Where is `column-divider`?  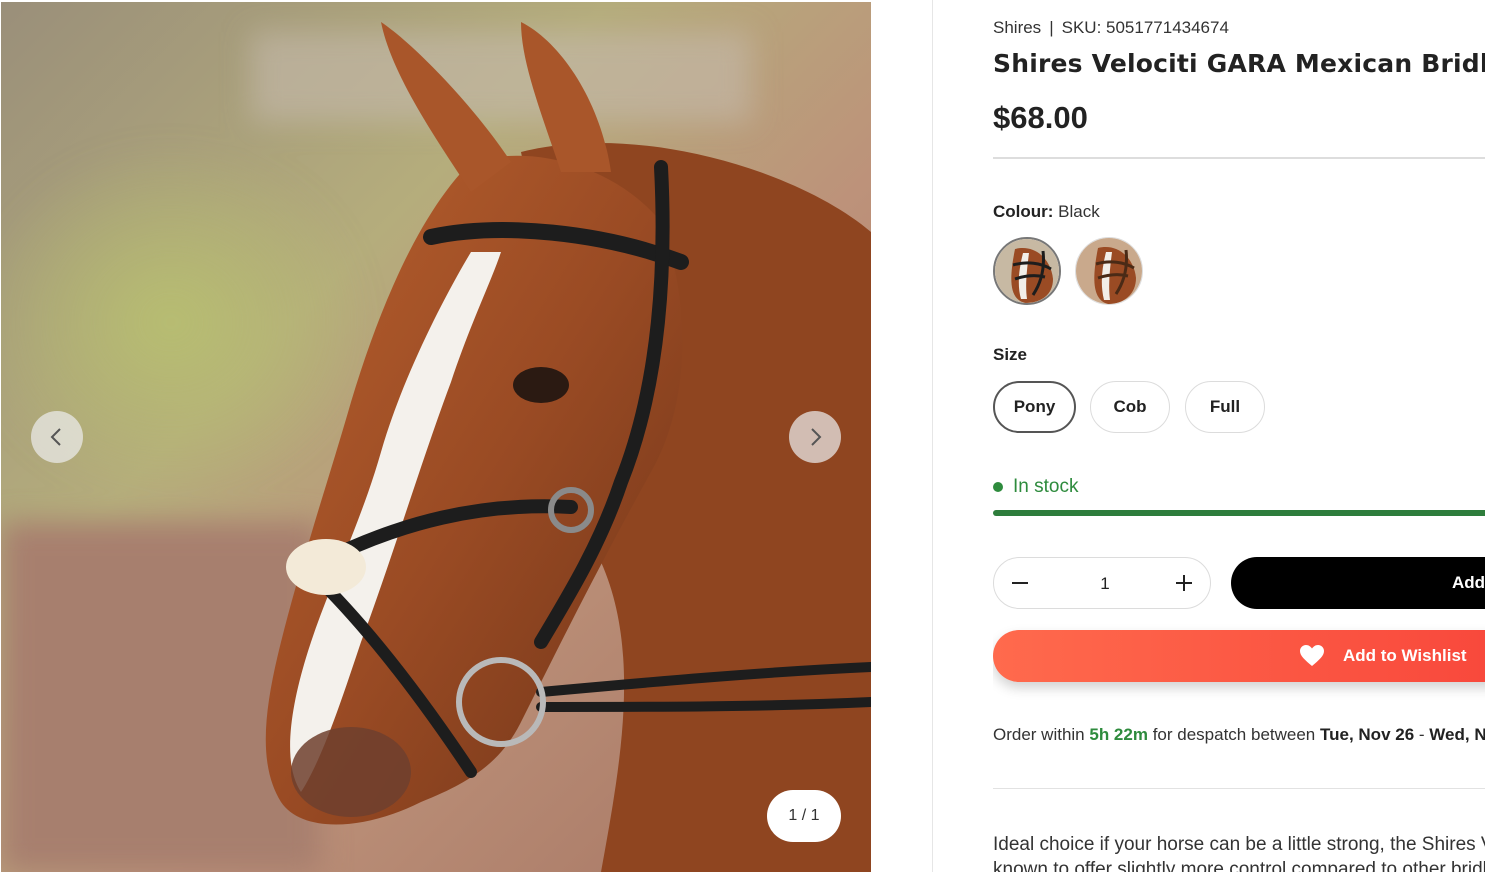 column-divider is located at coordinates (932, 436).